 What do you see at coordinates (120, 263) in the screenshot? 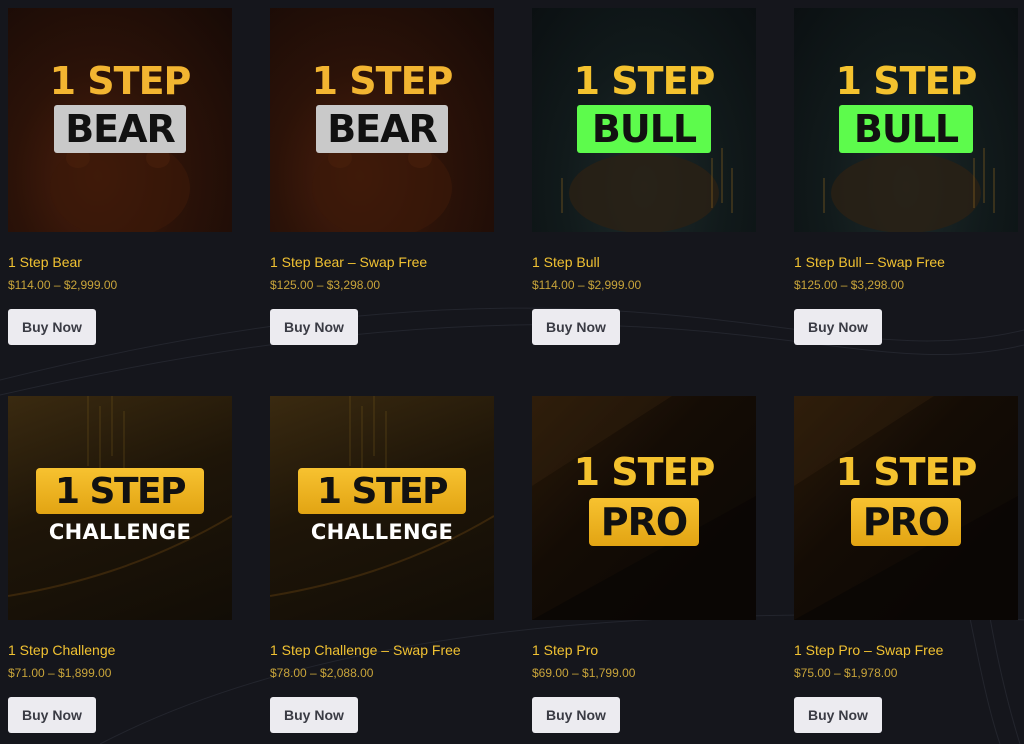
I see `product-name: 1 Step Bear` at bounding box center [120, 263].